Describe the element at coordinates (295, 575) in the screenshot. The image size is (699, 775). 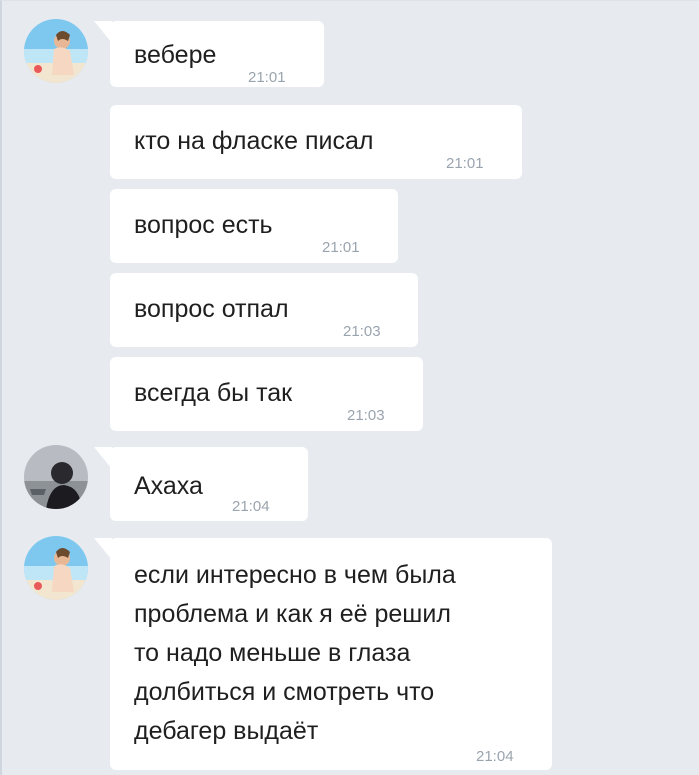
I see `message-line: если интересно в чем была` at that location.